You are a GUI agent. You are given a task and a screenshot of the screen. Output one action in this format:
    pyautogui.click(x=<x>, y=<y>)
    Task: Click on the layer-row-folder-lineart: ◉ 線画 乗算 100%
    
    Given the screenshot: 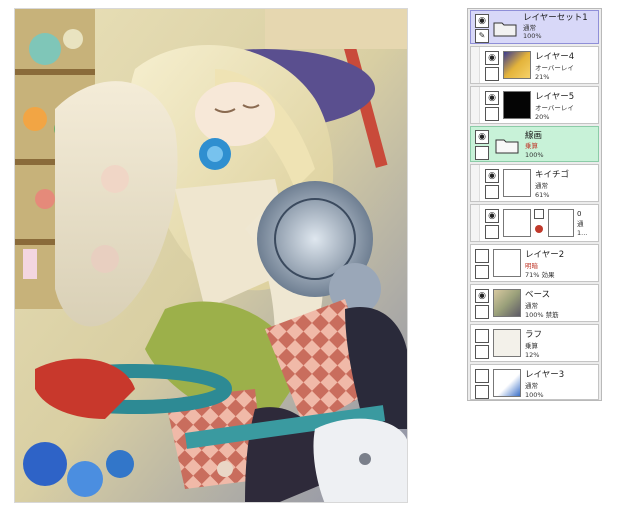 What is the action you would take?
    pyautogui.click(x=534, y=144)
    